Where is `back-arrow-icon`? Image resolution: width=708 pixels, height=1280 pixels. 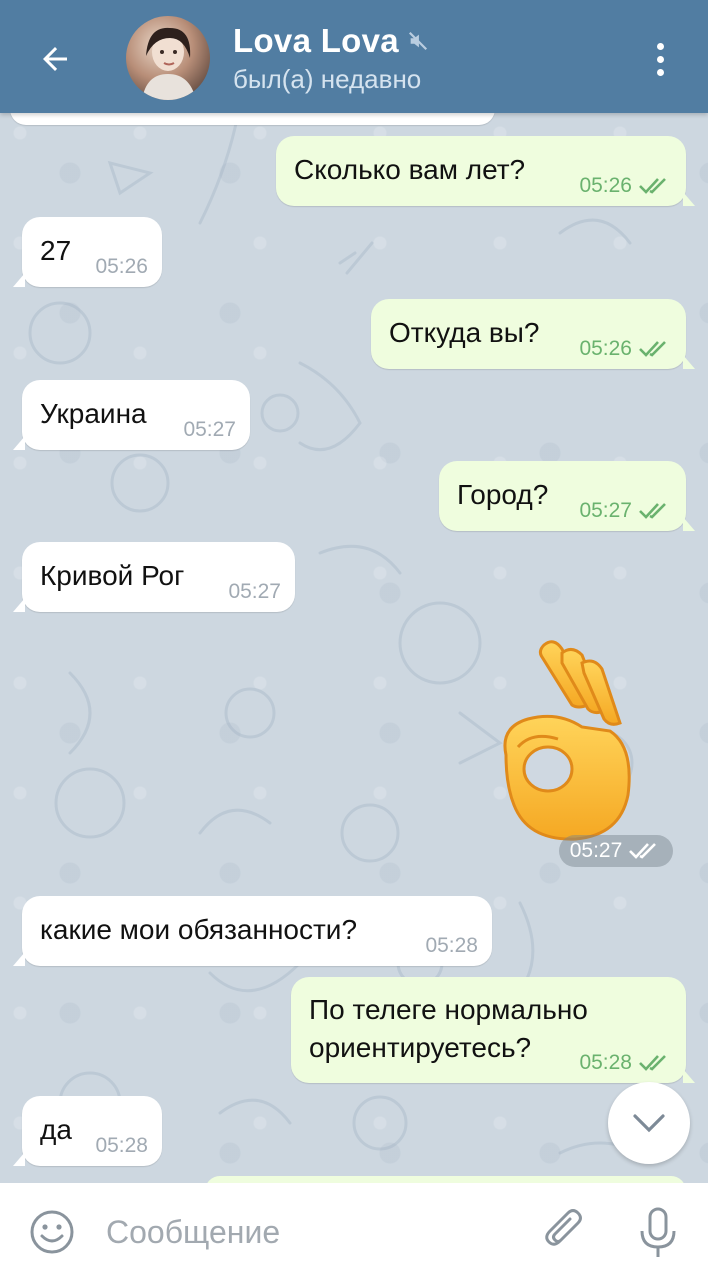
back-arrow-icon is located at coordinates (55, 59).